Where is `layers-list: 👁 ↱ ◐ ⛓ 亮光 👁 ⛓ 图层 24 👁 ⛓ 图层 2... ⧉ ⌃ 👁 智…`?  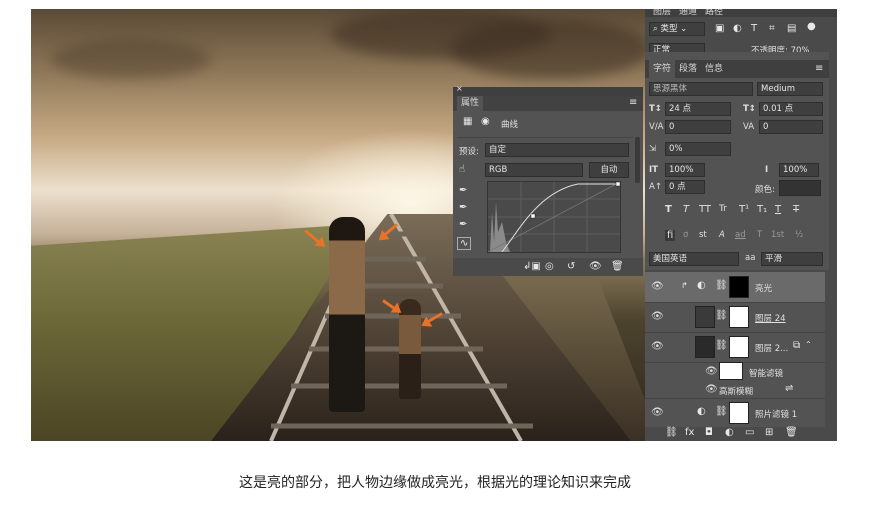
layers-list: 👁 ↱ ◐ ⛓ 亮光 👁 ⛓ 图层 24 👁 ⛓ 图层 2... ⧉ ⌃ 👁 智… is located at coordinates (735, 356).